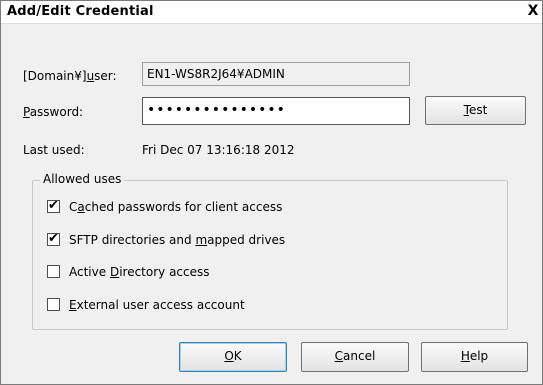  What do you see at coordinates (359, 356) in the screenshot?
I see `cancel-button-label: ancel` at bounding box center [359, 356].